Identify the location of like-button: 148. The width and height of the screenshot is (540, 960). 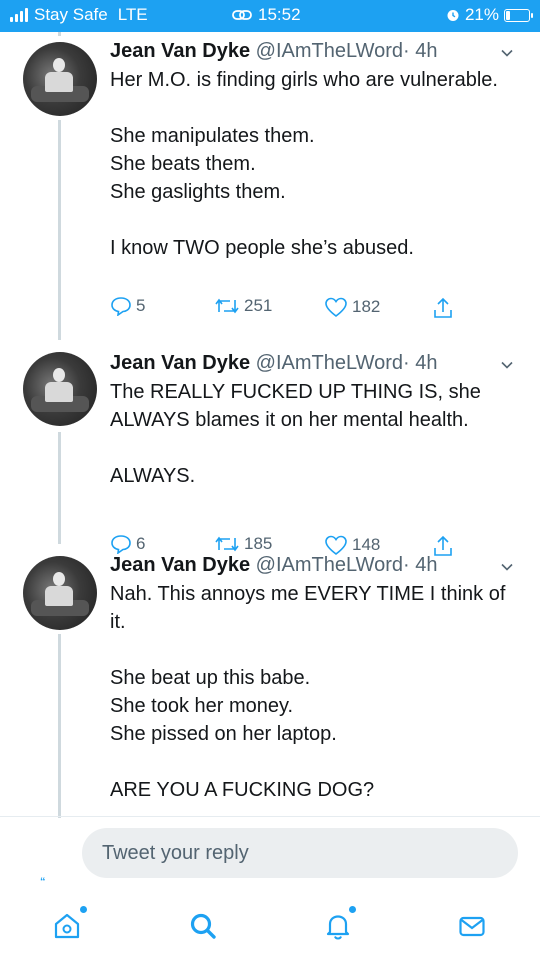
(352, 545).